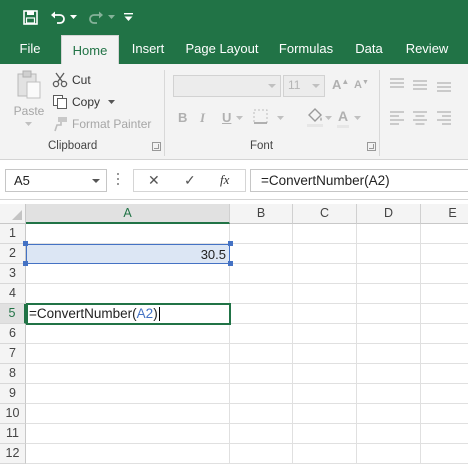  What do you see at coordinates (13, 374) in the screenshot?
I see `row-header-8: 8` at bounding box center [13, 374].